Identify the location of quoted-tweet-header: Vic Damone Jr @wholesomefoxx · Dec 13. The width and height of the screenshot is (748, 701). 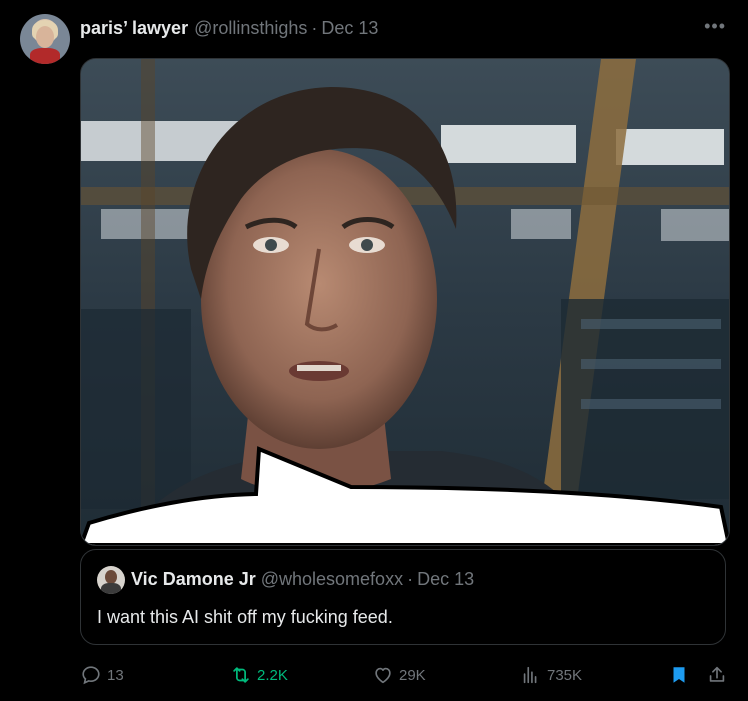
(302, 579).